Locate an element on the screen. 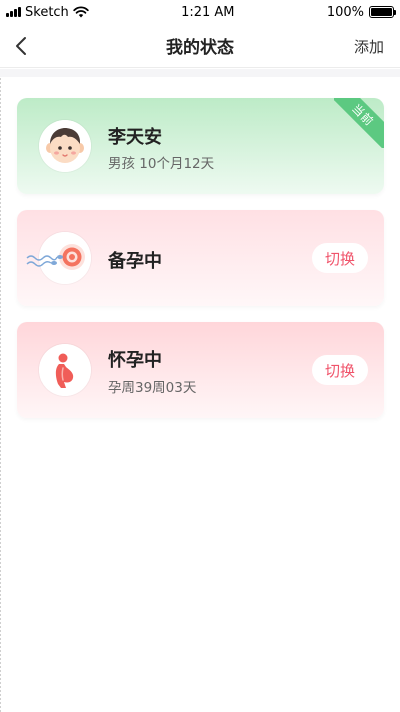  chevron-left-icon is located at coordinates (21, 46).